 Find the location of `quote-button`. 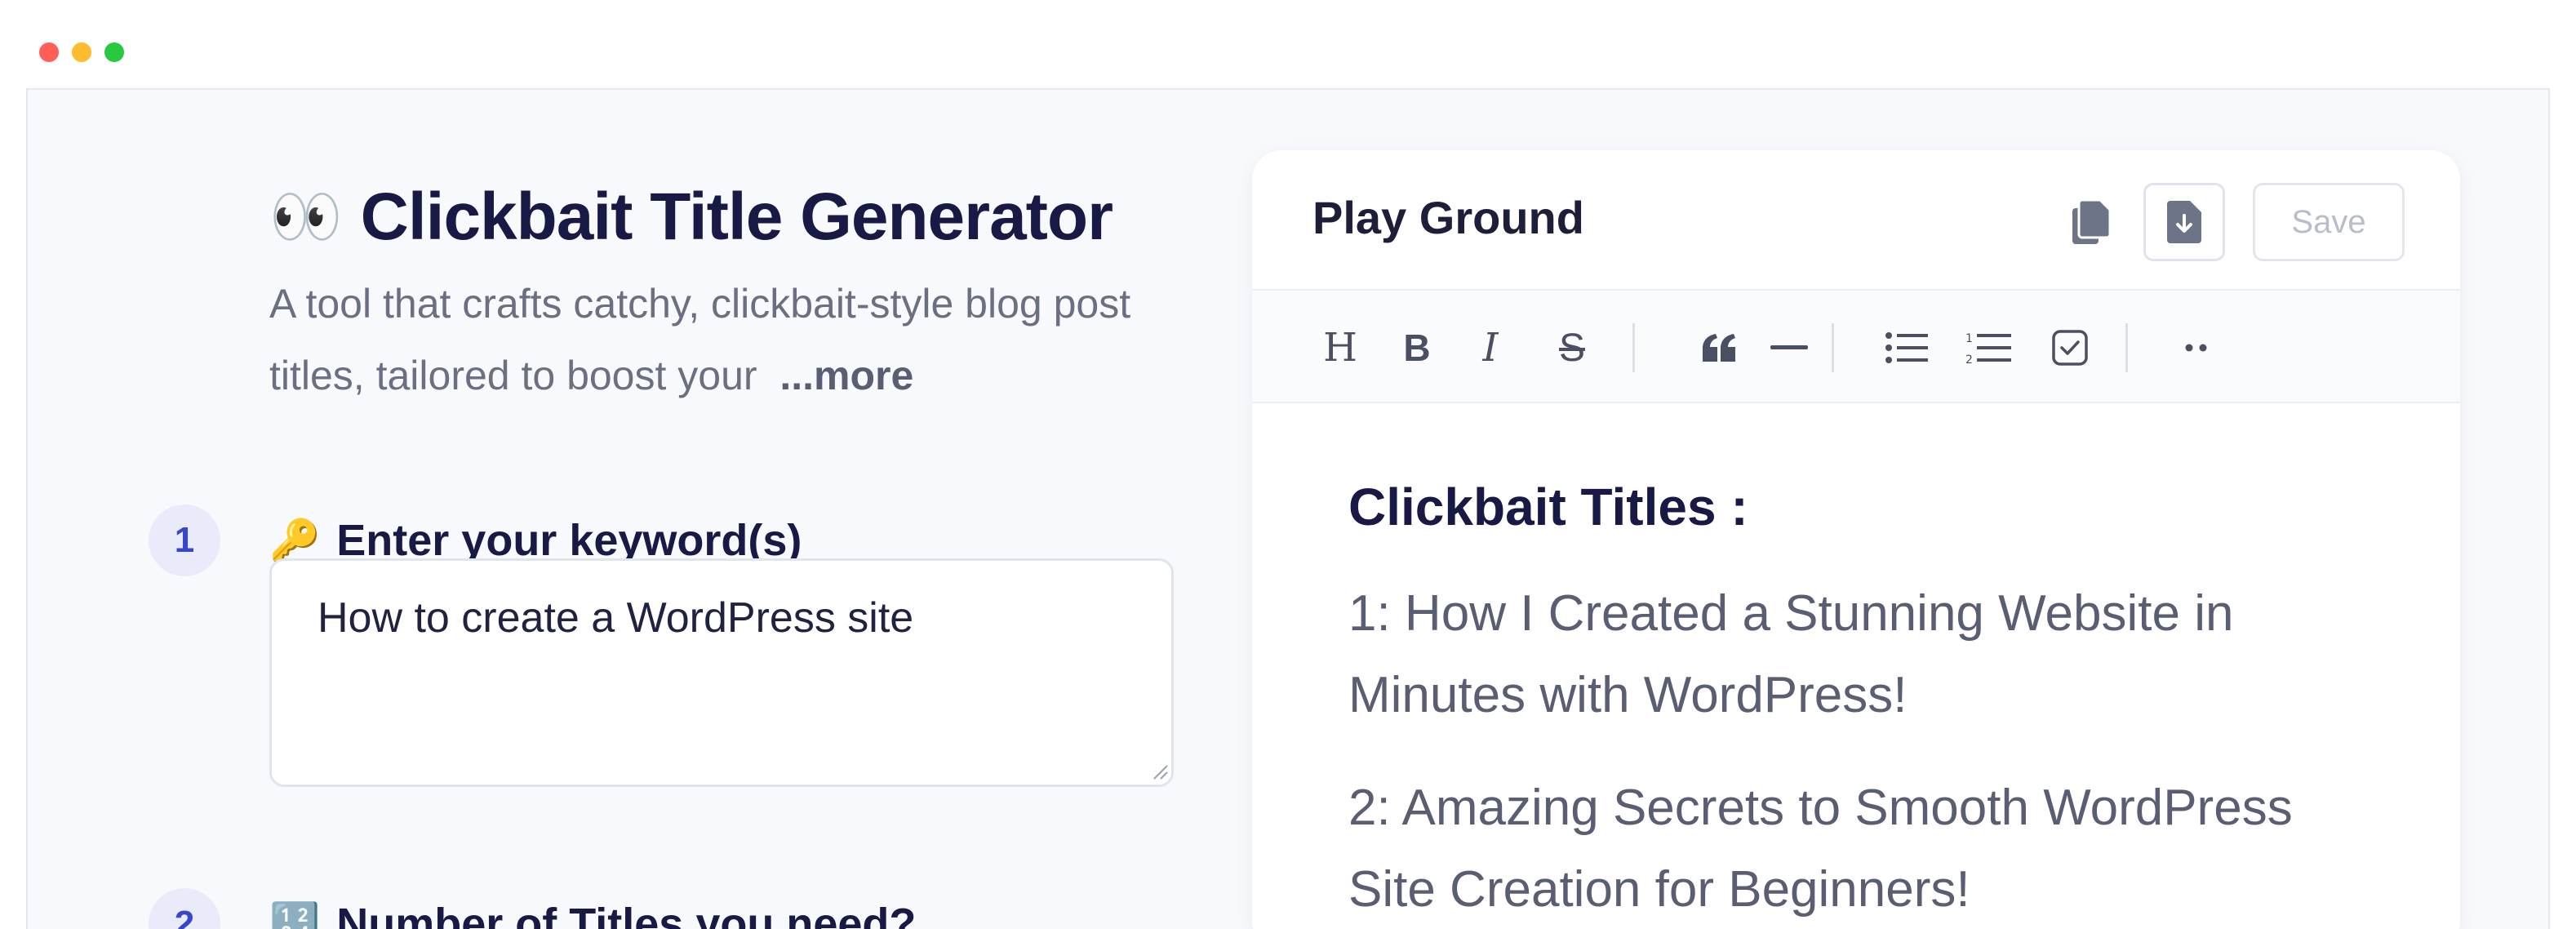

quote-button is located at coordinates (1719, 347).